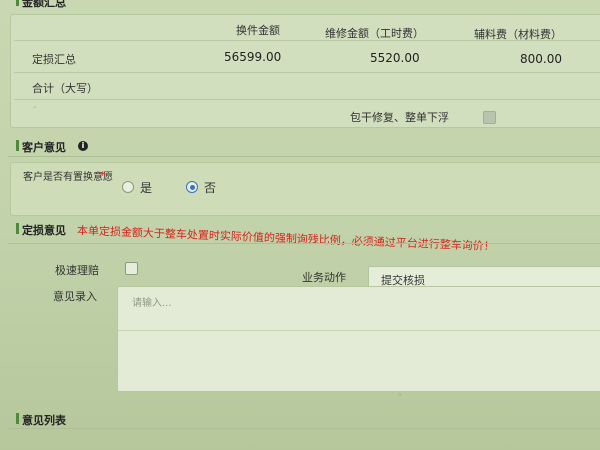  What do you see at coordinates (253, 57) in the screenshot?
I see `replace-amount-value: 56599.00` at bounding box center [253, 57].